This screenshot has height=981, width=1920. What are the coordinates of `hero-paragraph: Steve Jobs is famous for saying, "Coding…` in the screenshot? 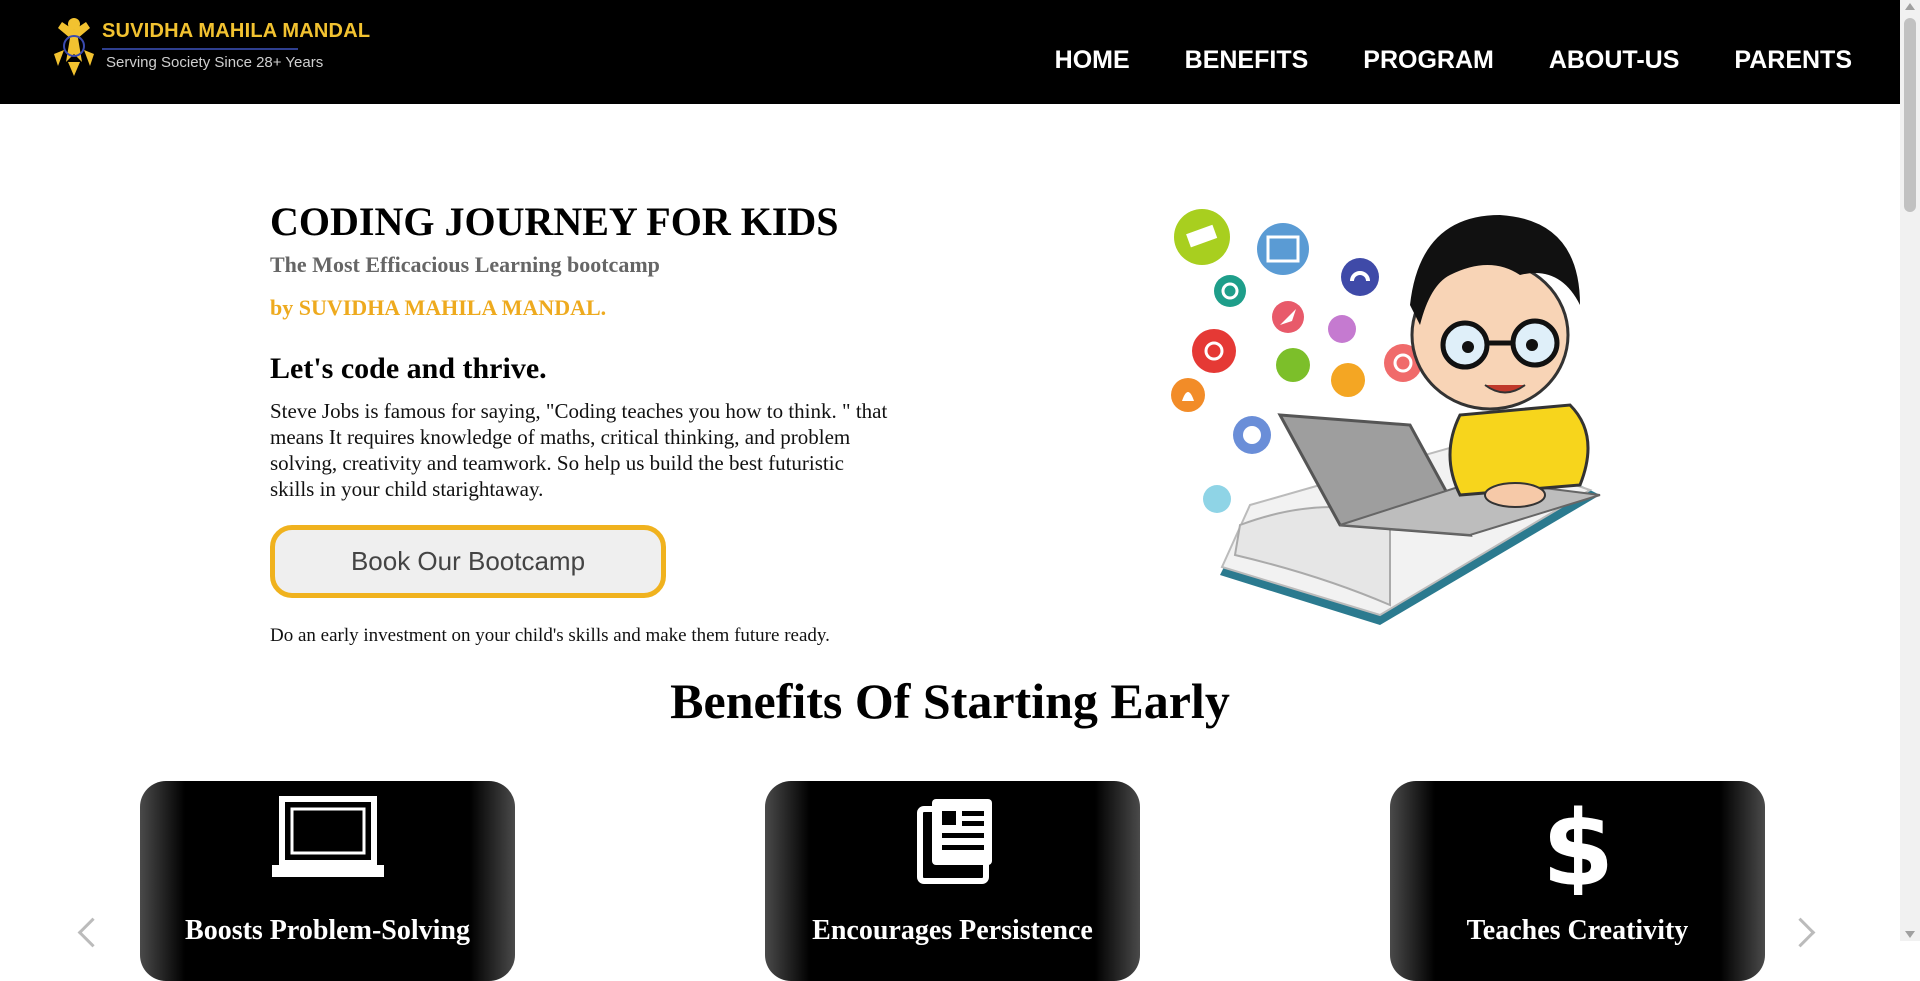 It's located at (579, 450).